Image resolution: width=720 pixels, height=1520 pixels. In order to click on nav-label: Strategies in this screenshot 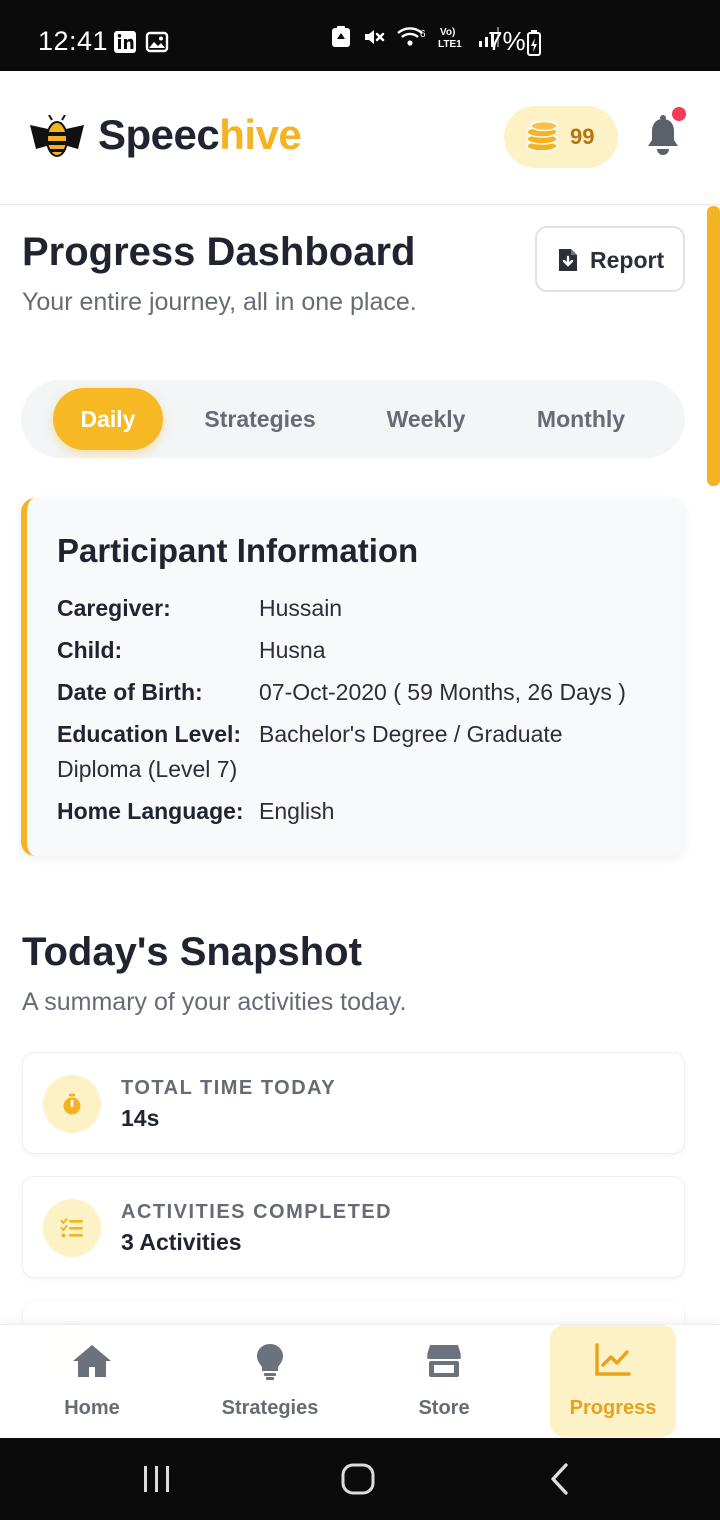, I will do `click(270, 1408)`.